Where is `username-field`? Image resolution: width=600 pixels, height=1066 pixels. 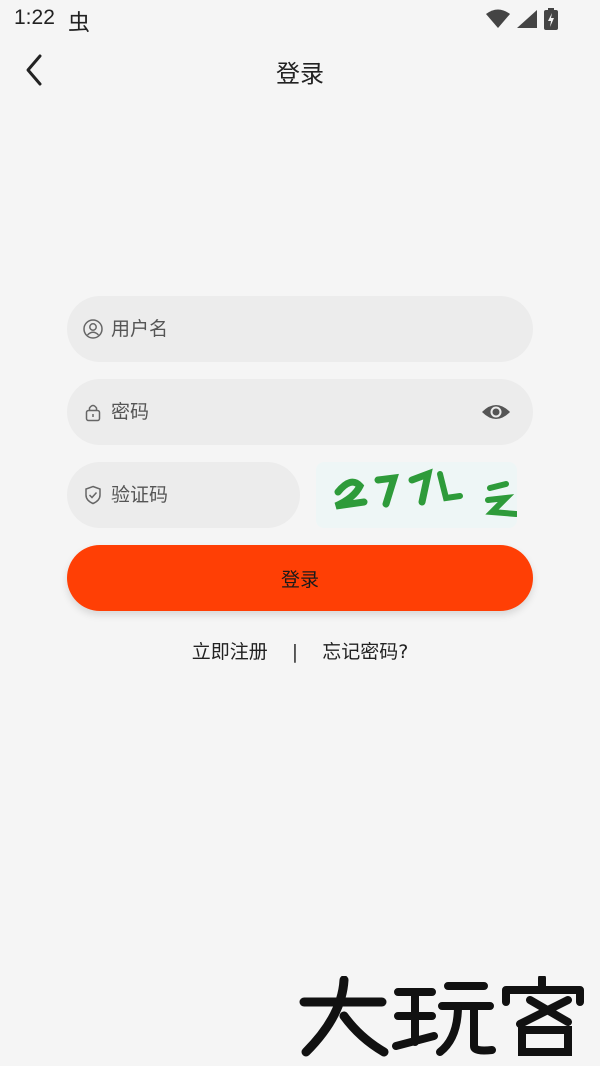 username-field is located at coordinates (300, 329).